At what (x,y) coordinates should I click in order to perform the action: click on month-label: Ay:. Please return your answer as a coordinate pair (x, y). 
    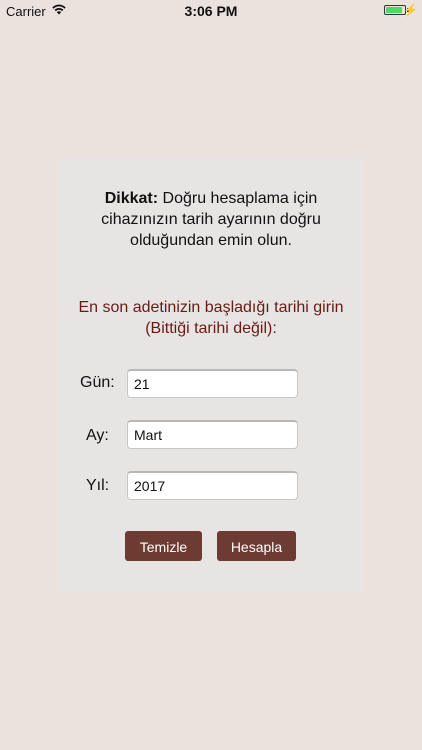
    Looking at the image, I should click on (97, 435).